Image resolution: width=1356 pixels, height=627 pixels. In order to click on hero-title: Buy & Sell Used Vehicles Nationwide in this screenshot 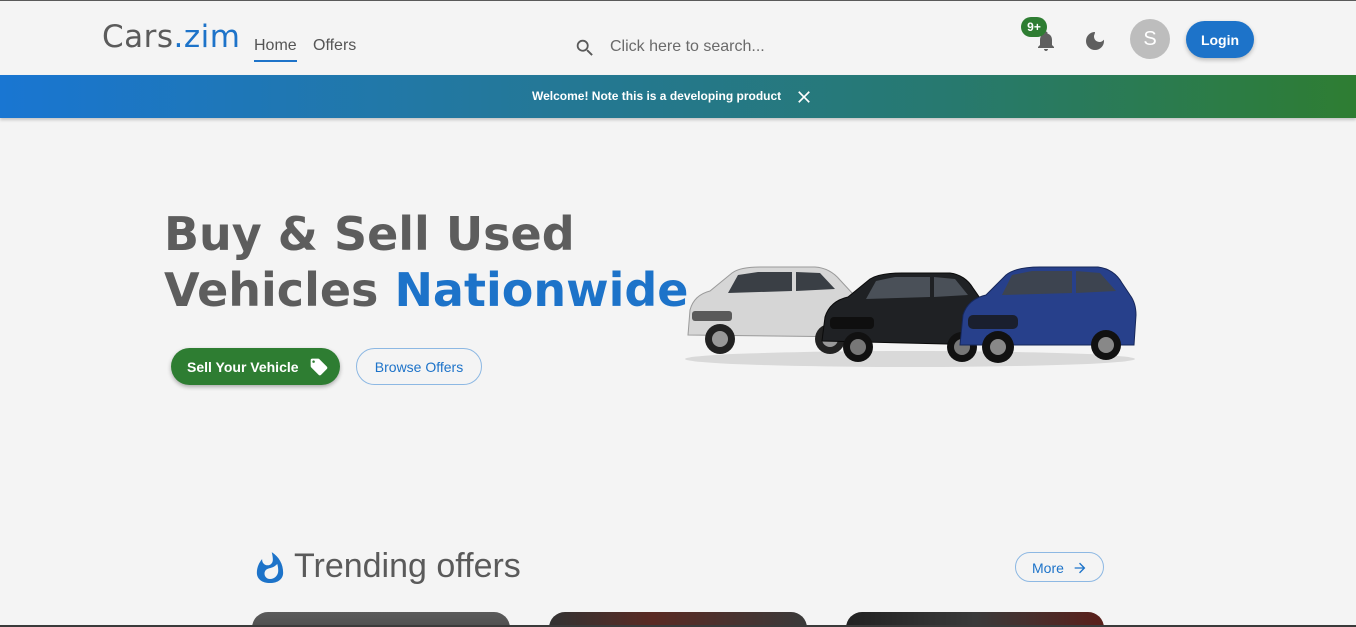, I will do `click(426, 262)`.